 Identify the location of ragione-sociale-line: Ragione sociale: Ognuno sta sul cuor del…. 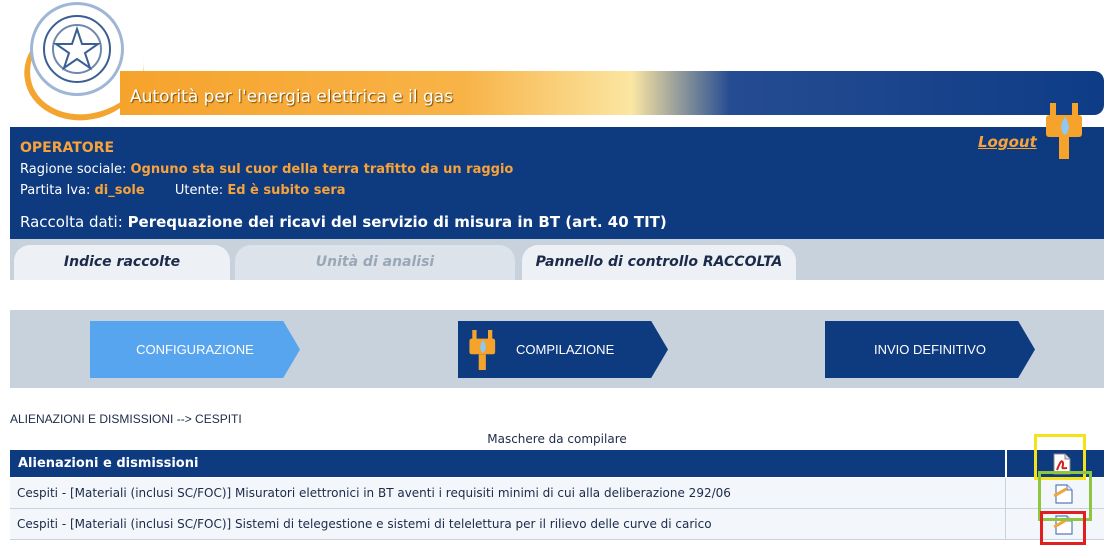
(266, 169).